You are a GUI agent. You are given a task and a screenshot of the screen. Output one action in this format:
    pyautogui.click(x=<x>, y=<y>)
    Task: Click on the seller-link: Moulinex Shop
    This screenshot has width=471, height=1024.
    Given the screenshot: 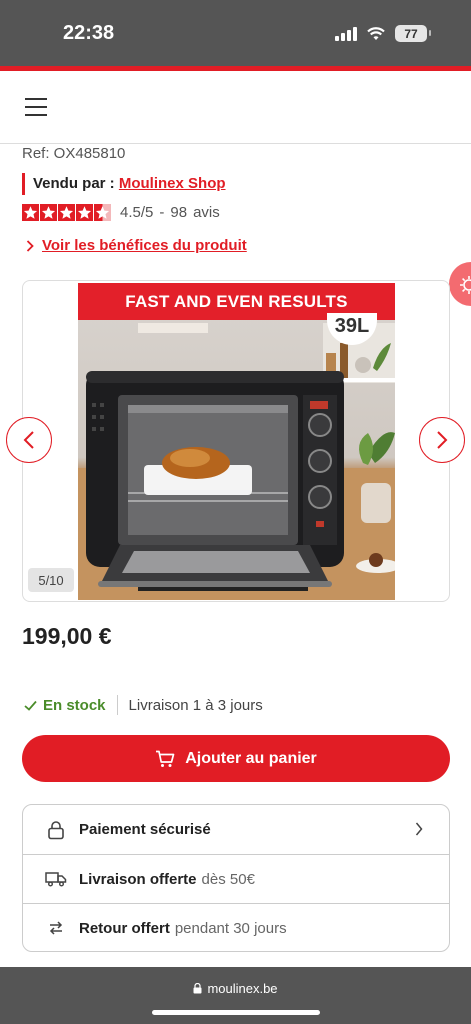 What is the action you would take?
    pyautogui.click(x=172, y=183)
    